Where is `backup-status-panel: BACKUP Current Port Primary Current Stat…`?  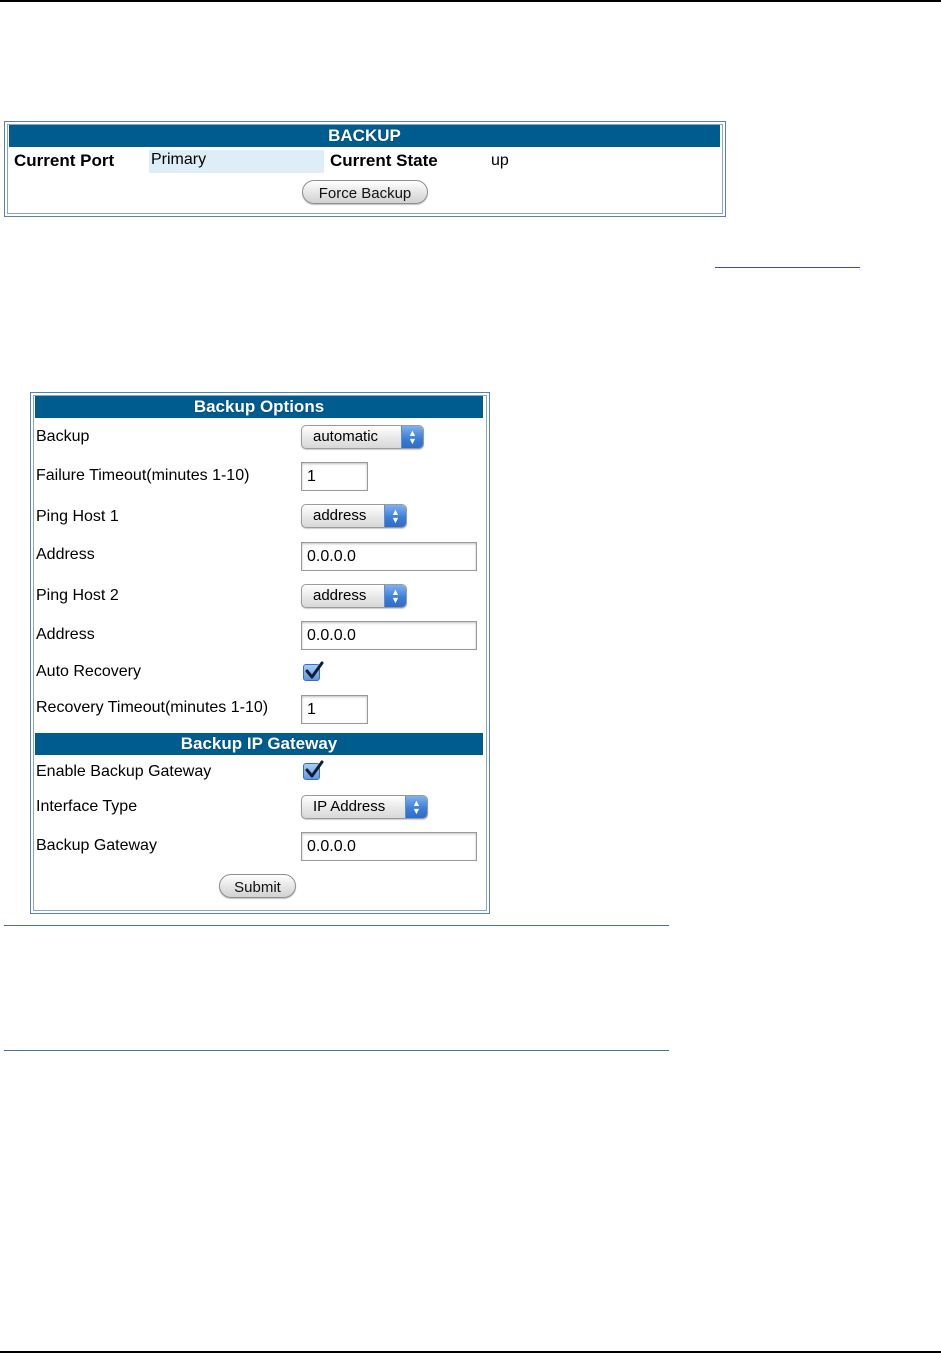
backup-status-panel: BACKUP Current Port Primary Current Stat… is located at coordinates (365, 169).